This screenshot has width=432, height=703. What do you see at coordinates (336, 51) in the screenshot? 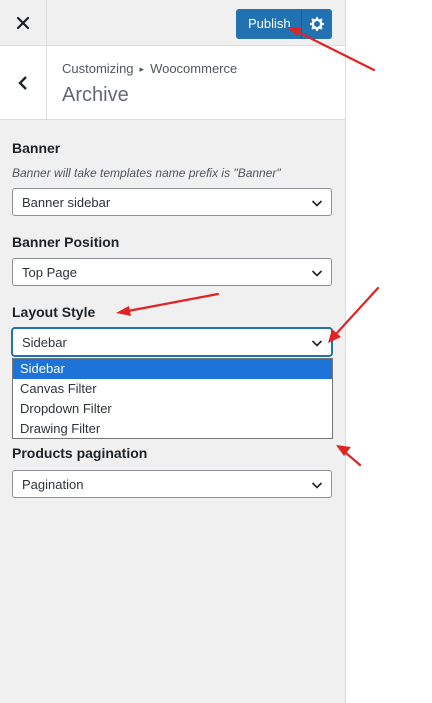
I see `annotation-arrow-publish` at bounding box center [336, 51].